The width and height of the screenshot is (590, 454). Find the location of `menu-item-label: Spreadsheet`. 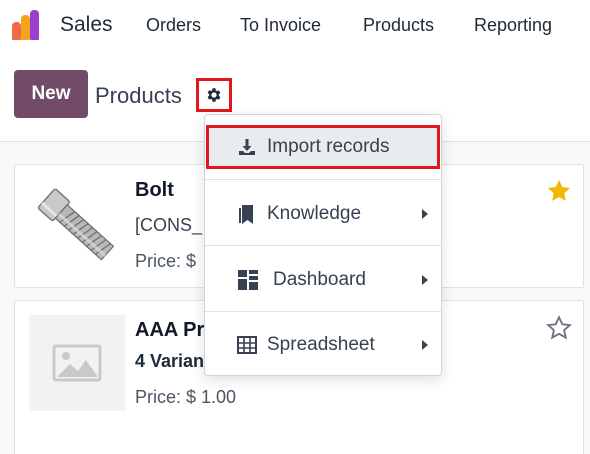

menu-item-label: Spreadsheet is located at coordinates (321, 344).